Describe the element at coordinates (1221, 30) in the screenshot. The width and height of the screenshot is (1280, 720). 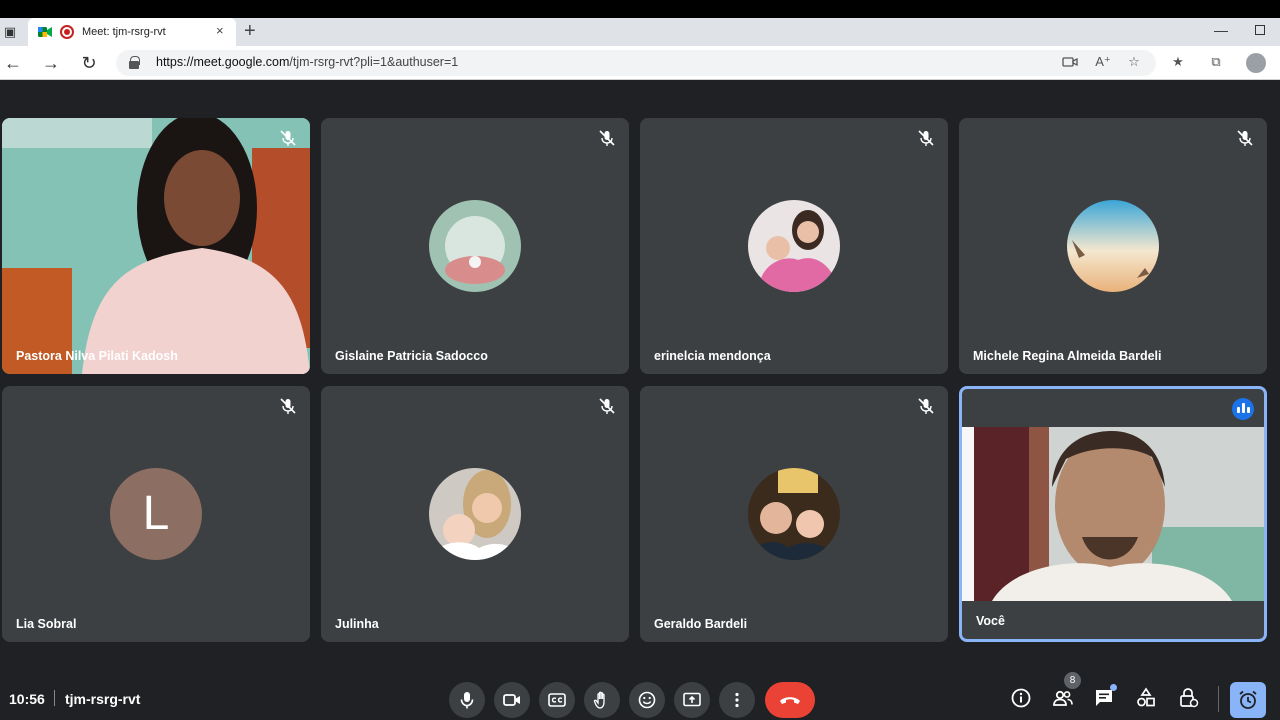
I see `minimize-button: —` at that location.